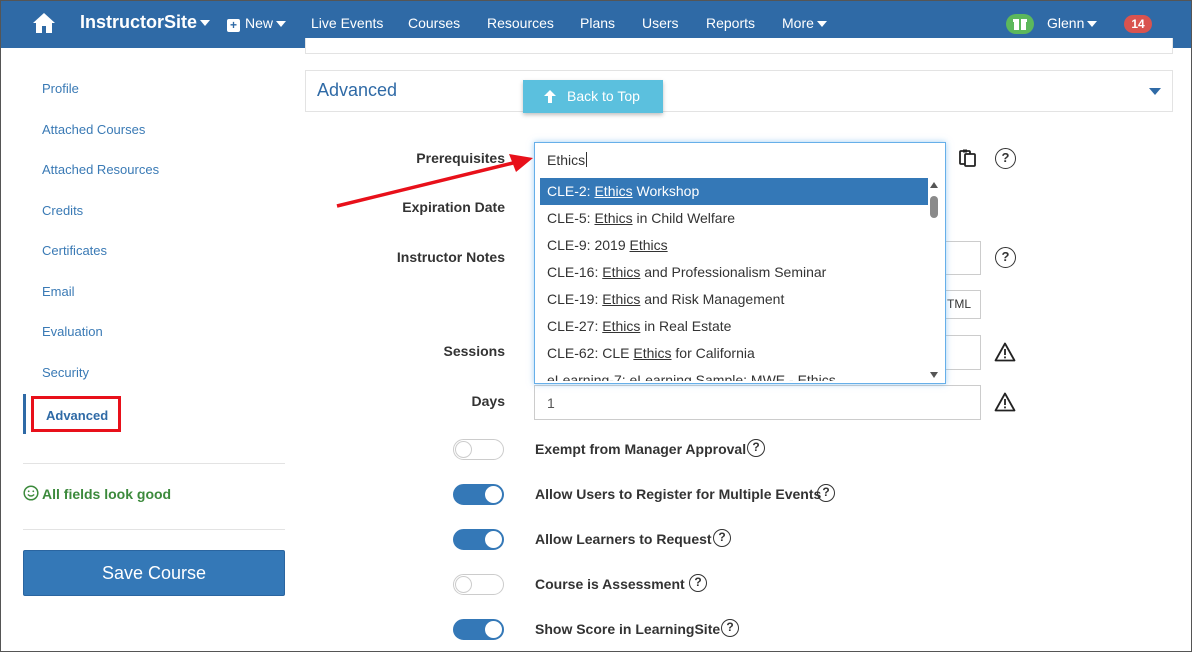 The height and width of the screenshot is (652, 1192). I want to click on toggle-exempt-manager-approval, so click(478, 449).